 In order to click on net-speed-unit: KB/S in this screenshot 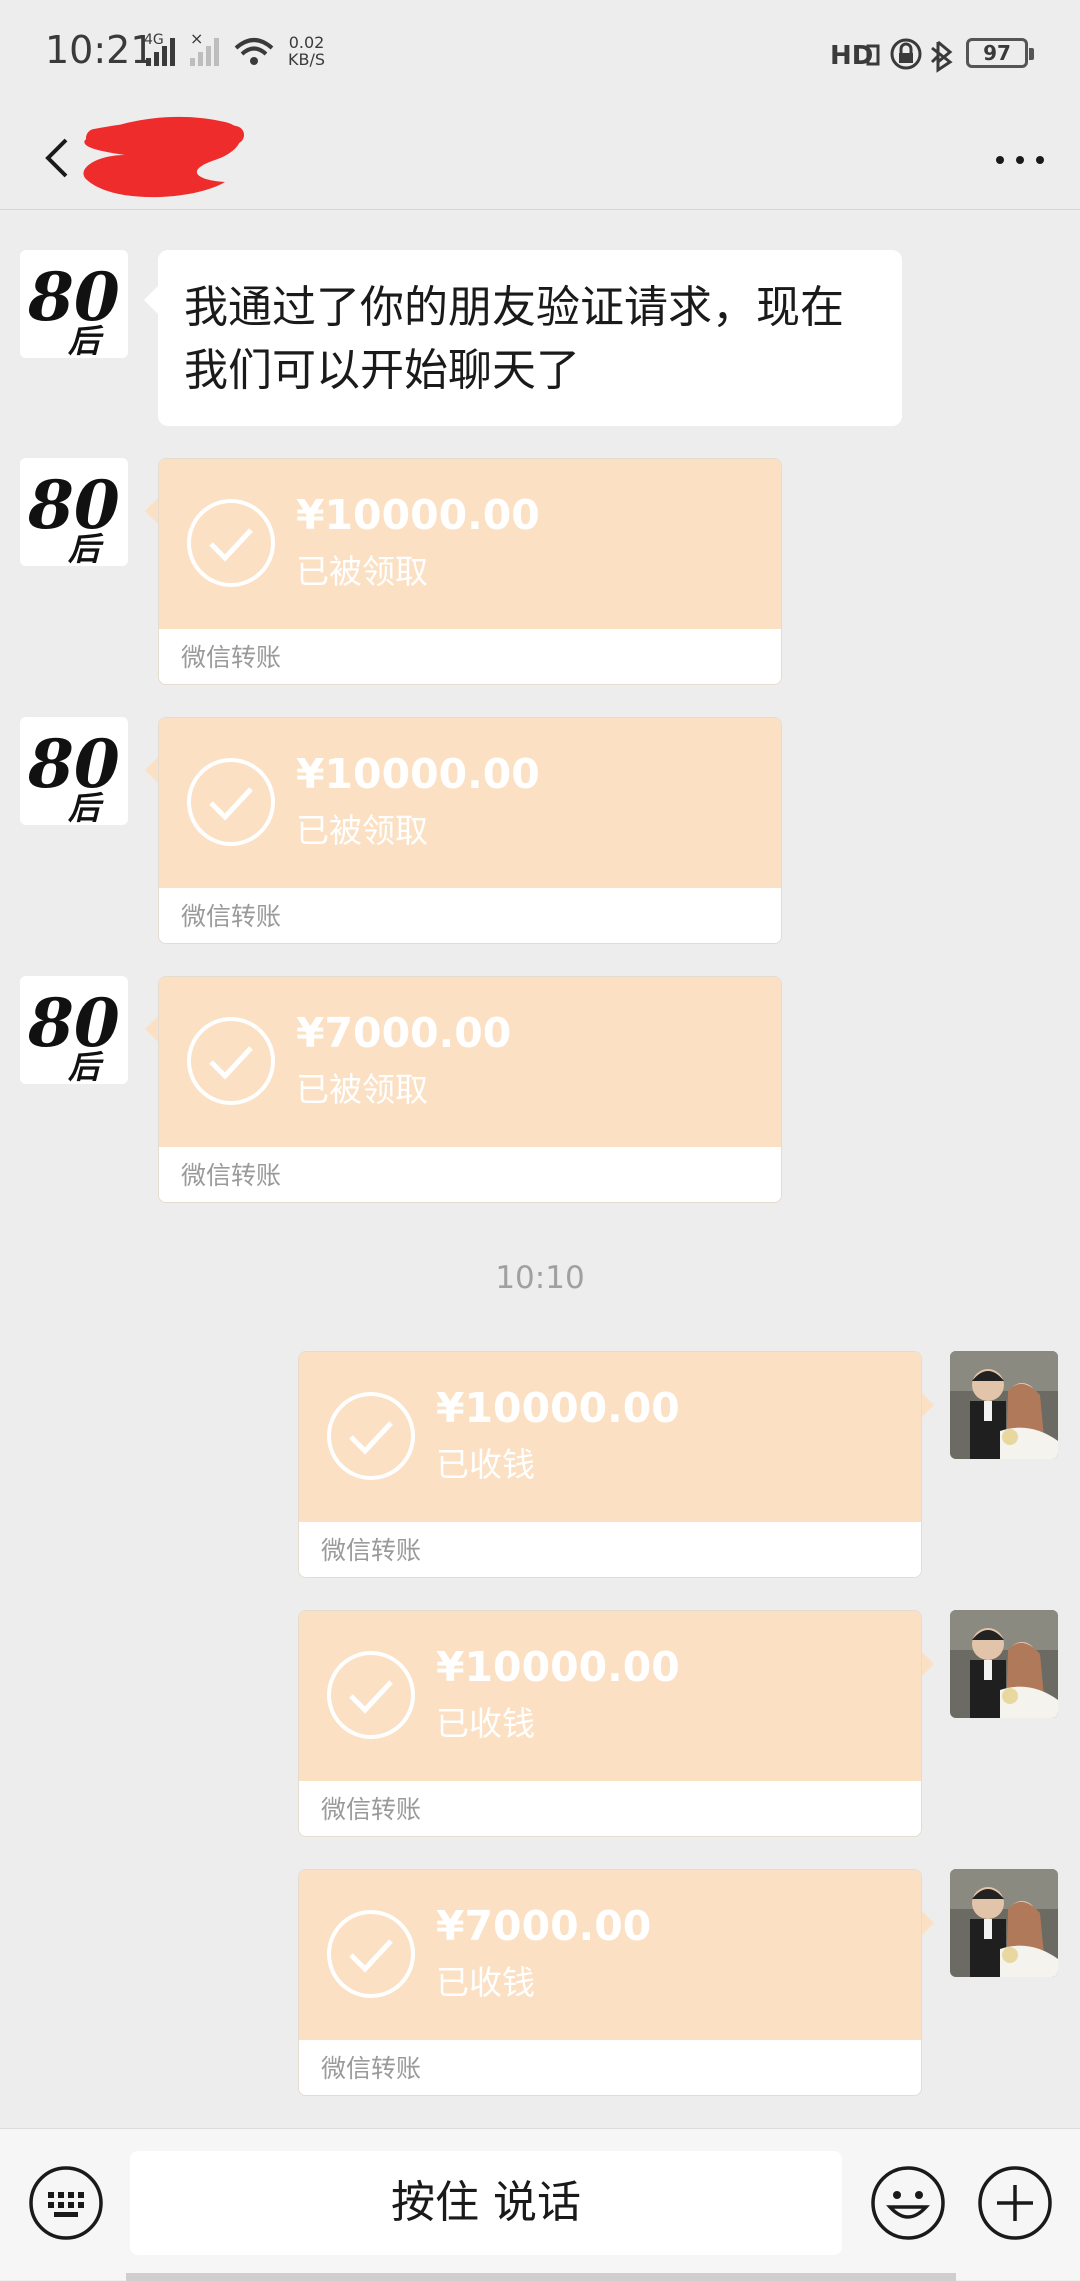, I will do `click(307, 59)`.